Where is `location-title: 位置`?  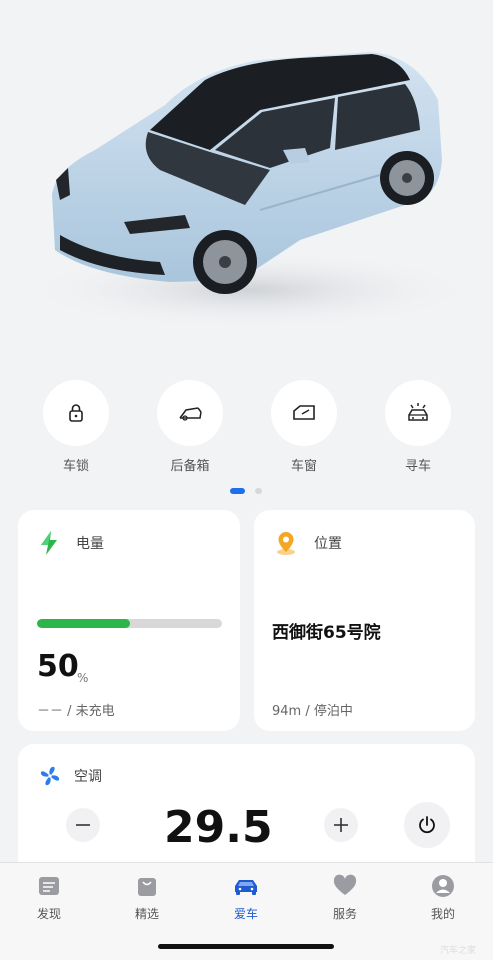
location-title: 位置 is located at coordinates (328, 544).